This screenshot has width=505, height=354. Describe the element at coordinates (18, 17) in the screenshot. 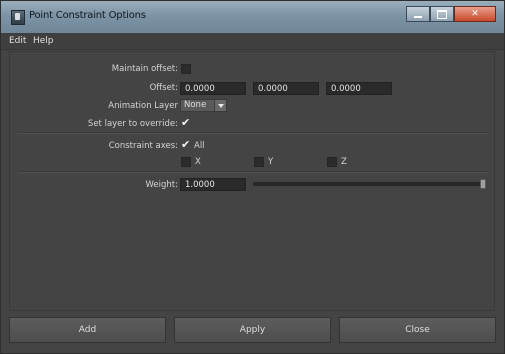

I see `maya-app-icon` at that location.